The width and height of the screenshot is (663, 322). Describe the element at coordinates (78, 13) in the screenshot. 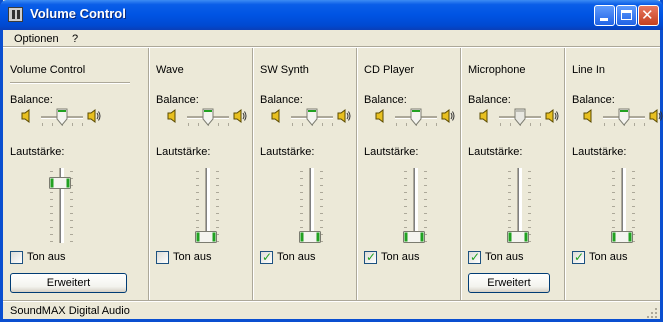

I see `window-title: Volume Control` at that location.